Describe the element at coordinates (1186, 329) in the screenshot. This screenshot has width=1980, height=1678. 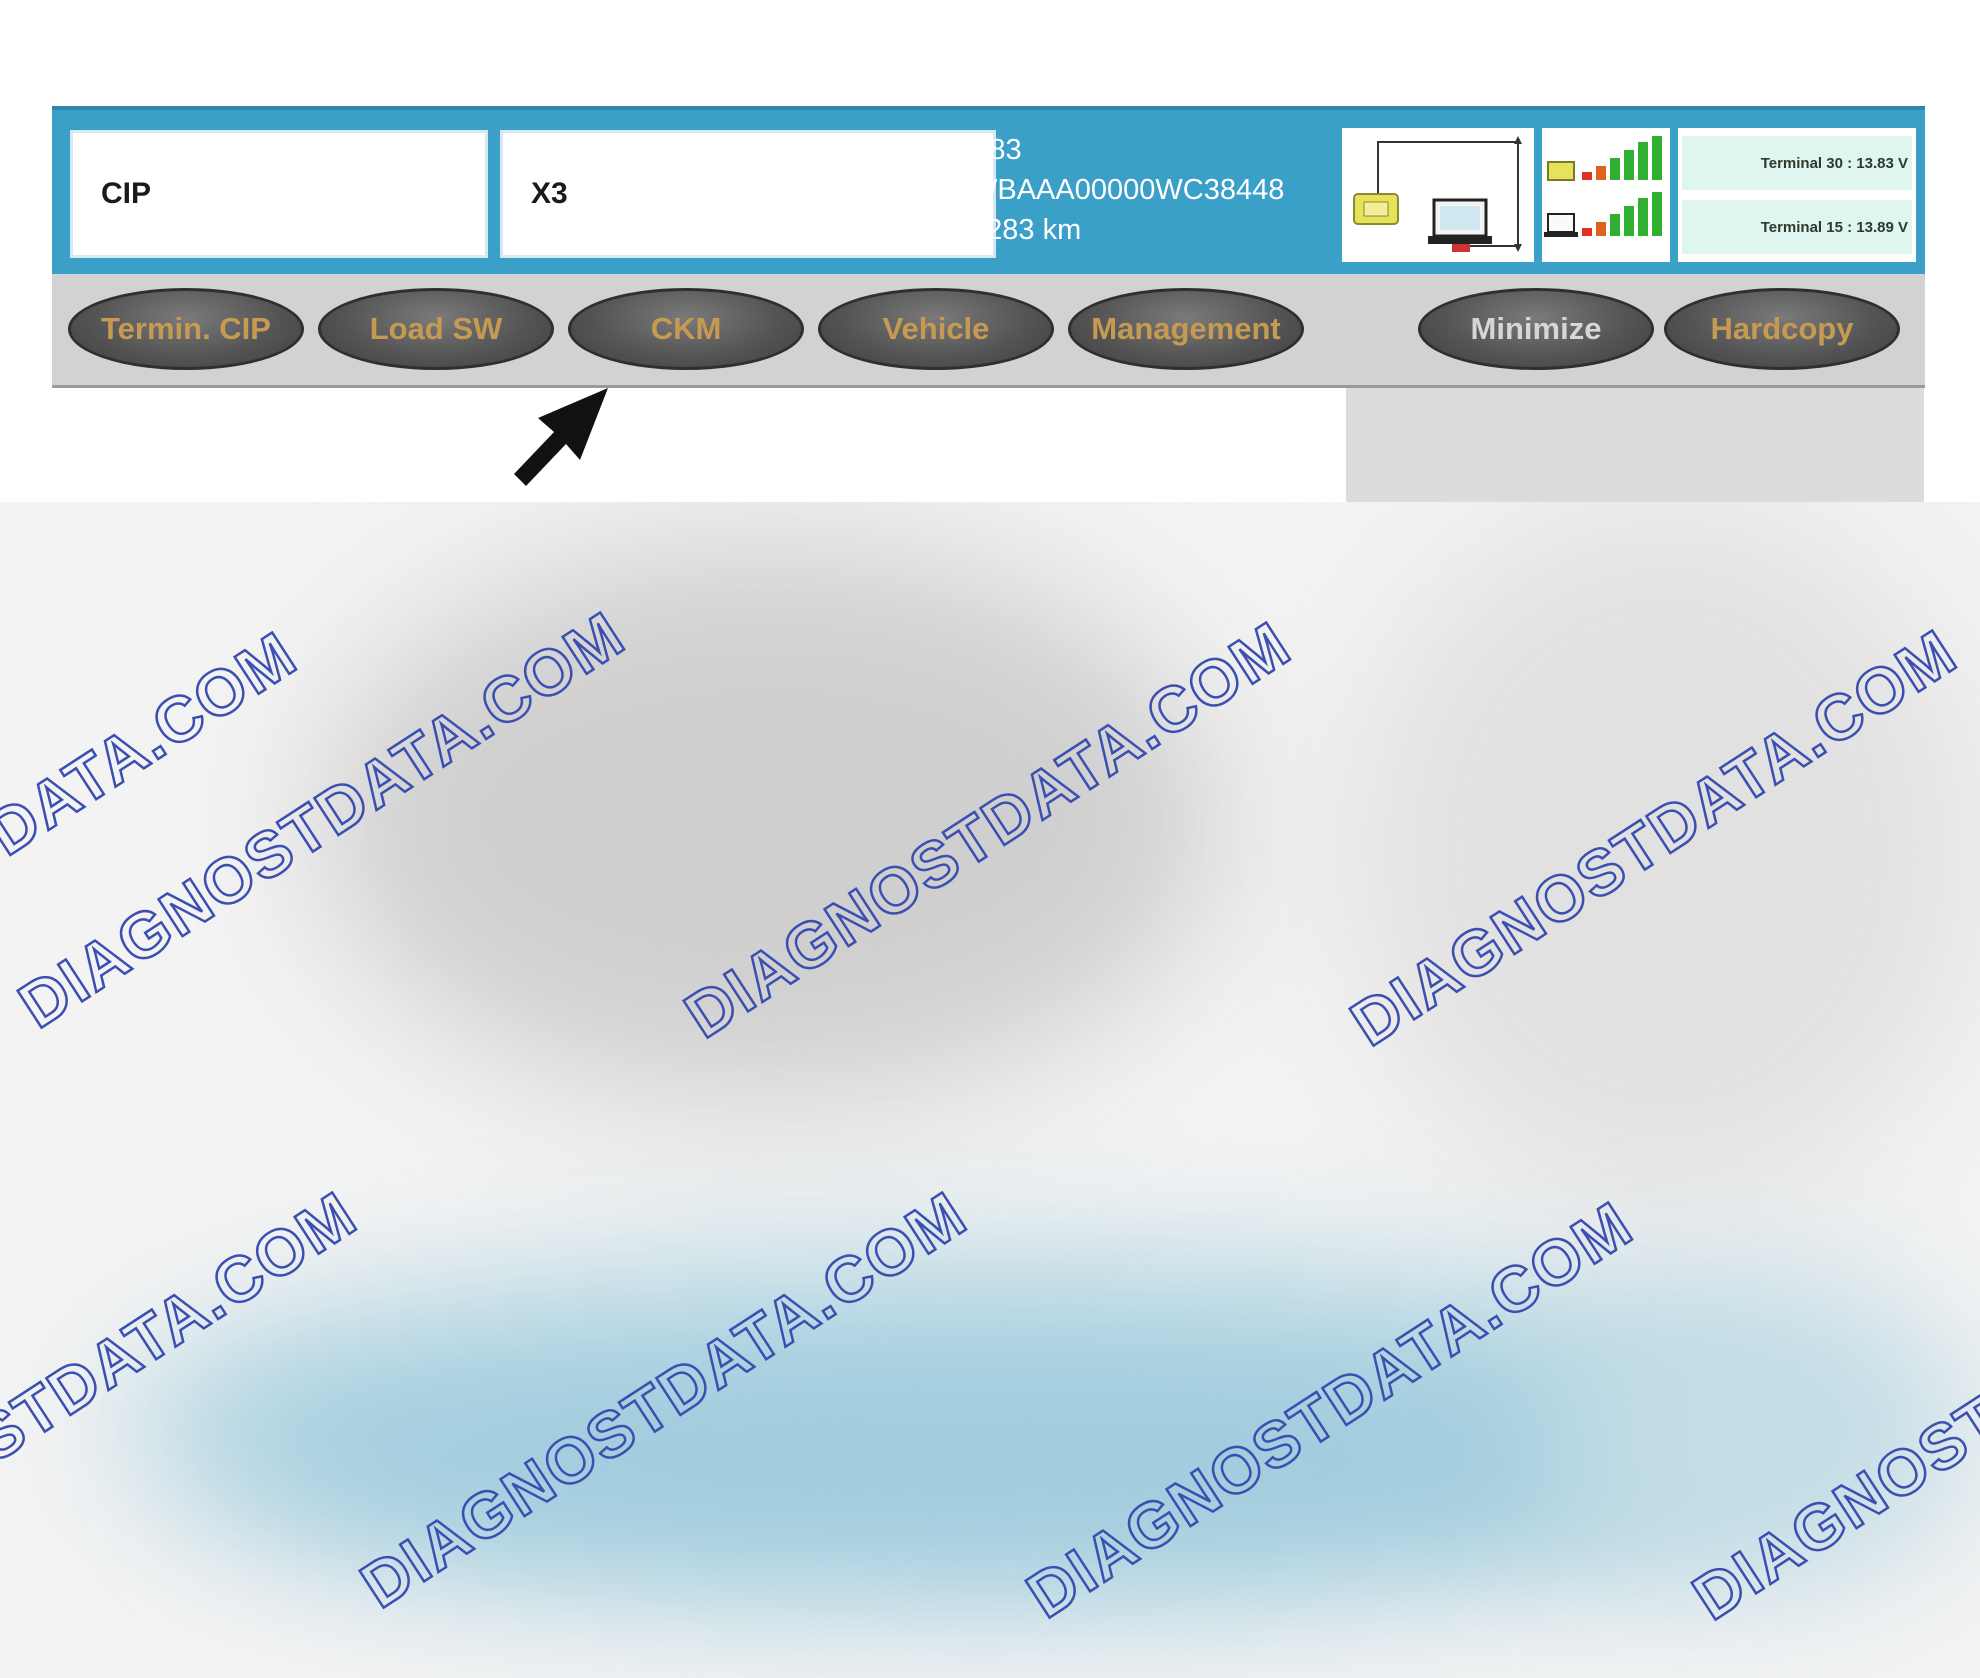
I see `management-button: Management` at that location.